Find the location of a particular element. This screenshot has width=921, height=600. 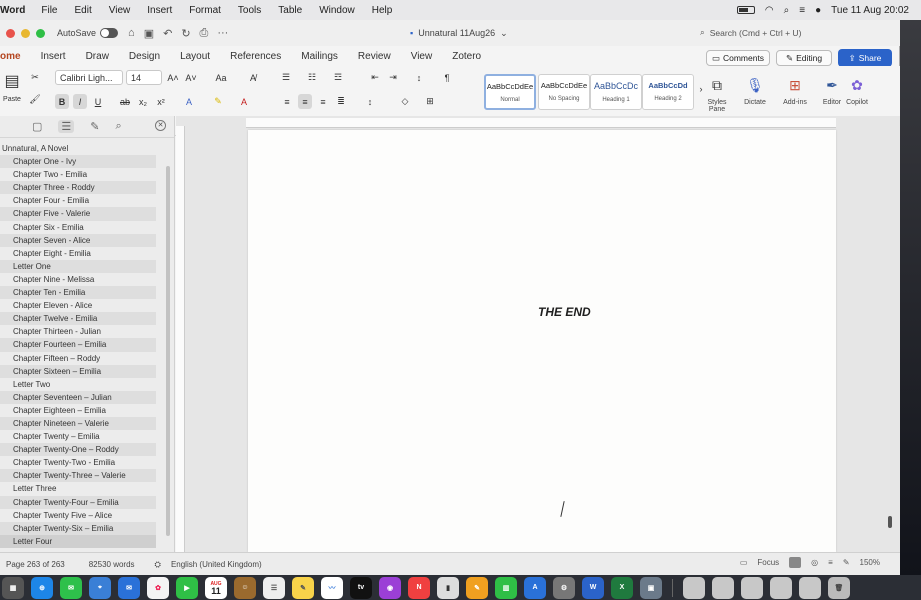

outline-item: Chapter Eighteen – Emilia is located at coordinates (78, 410).